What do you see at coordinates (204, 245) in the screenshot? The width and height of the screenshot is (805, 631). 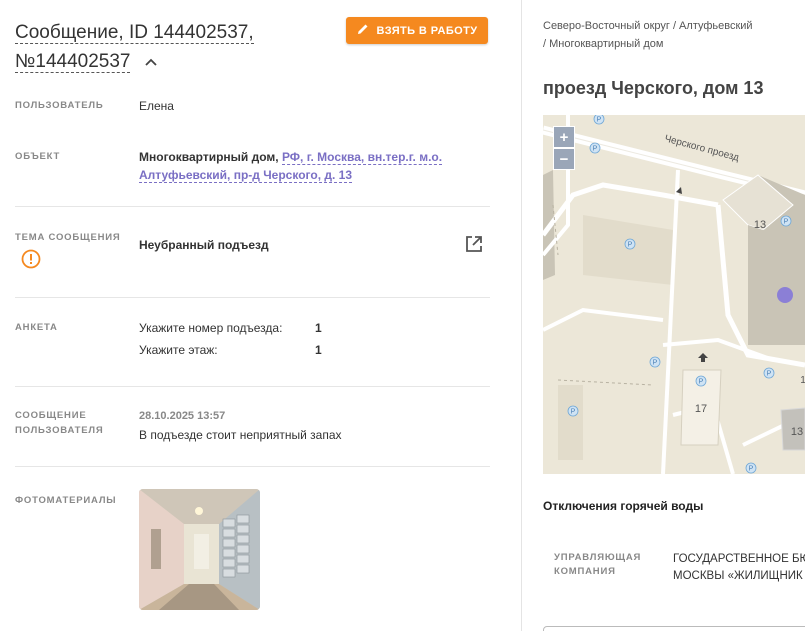 I see `topic-value: Неубранный подъезд` at bounding box center [204, 245].